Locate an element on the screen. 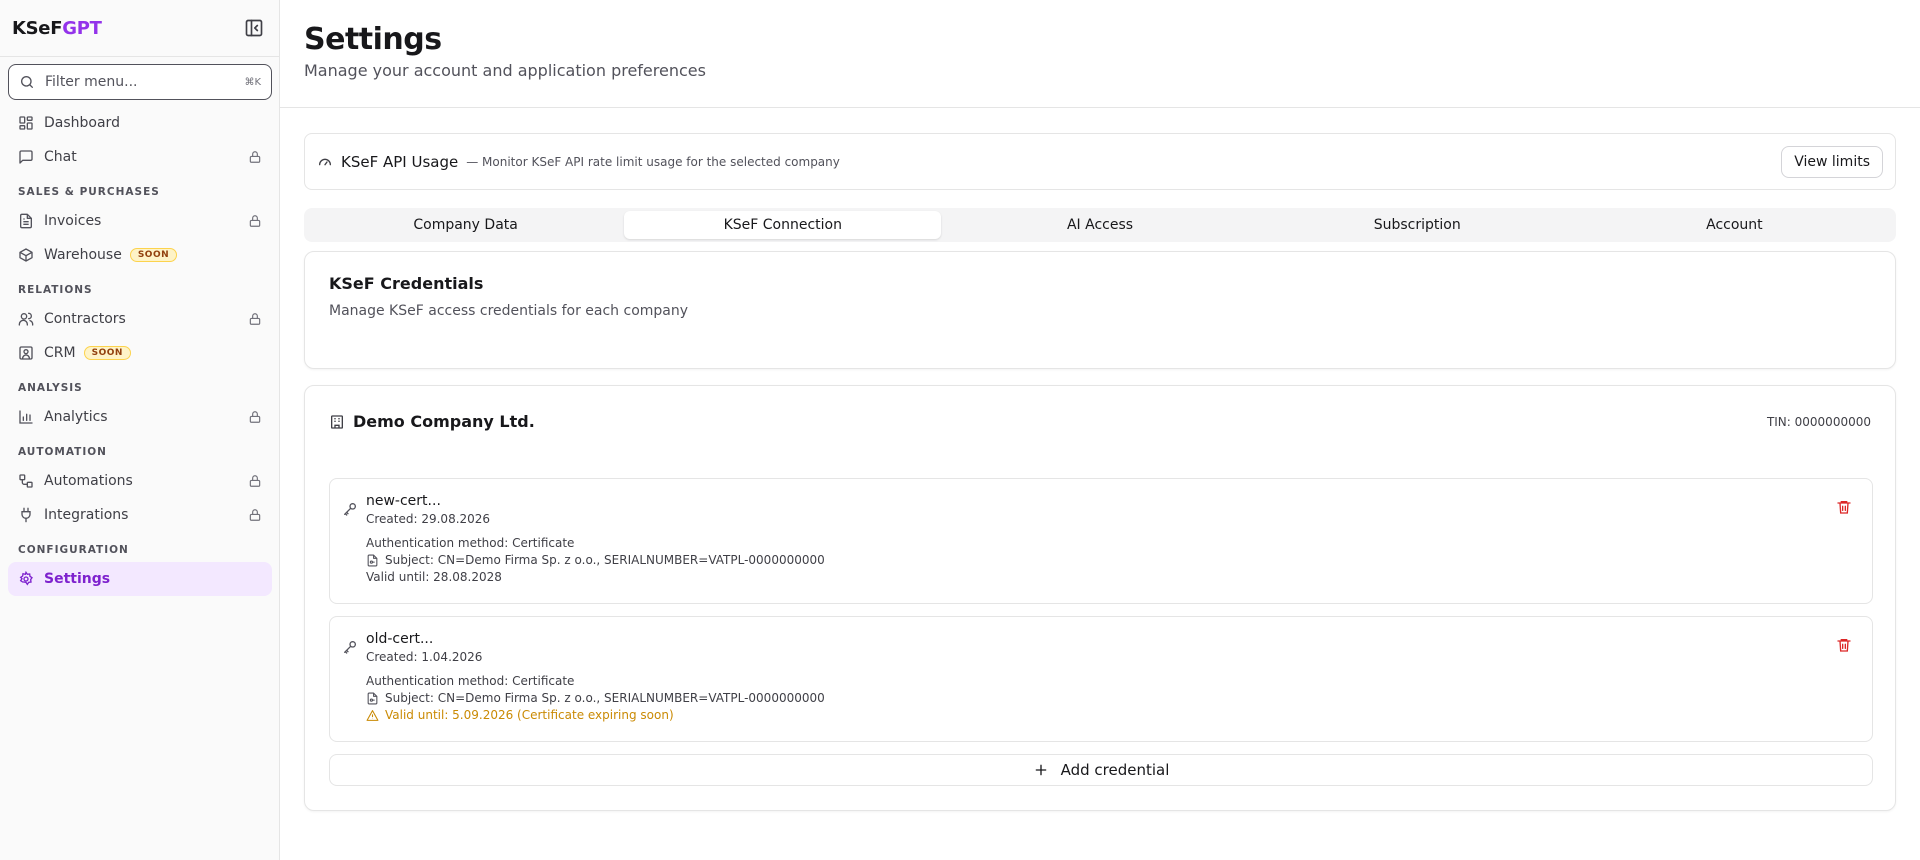  warning-icon is located at coordinates (372, 715).